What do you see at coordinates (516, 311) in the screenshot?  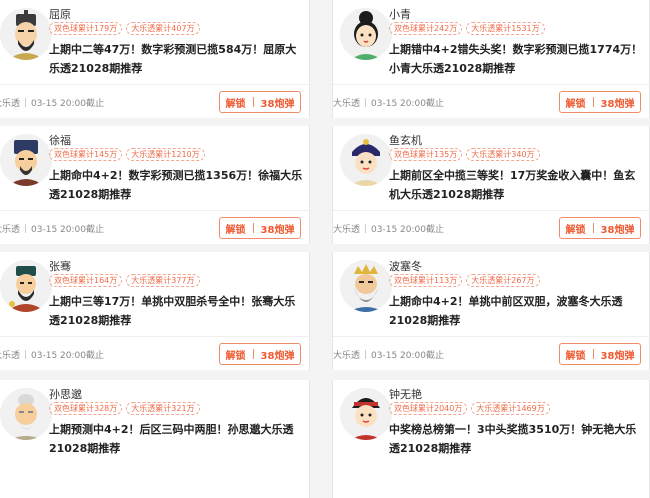 I see `recommendation-text: 上期命中4+2！单挑中前区双胆，波塞冬大乐透21028期推荐` at bounding box center [516, 311].